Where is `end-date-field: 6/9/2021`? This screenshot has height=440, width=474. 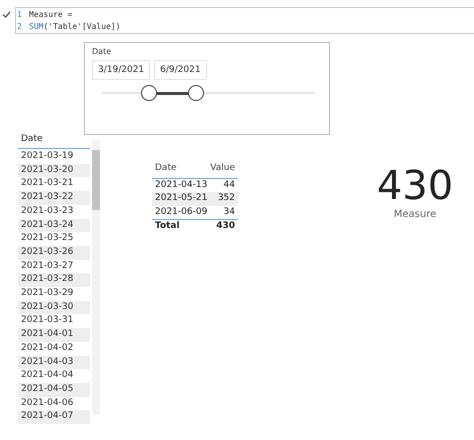 end-date-field: 6/9/2021 is located at coordinates (180, 70).